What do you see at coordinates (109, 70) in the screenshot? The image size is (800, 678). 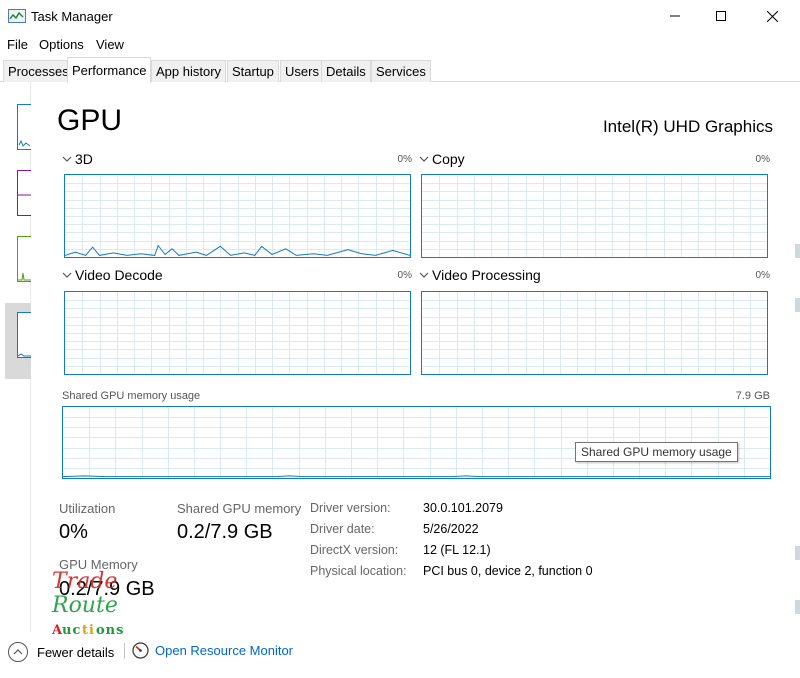 I see `tab-performance: Performance` at bounding box center [109, 70].